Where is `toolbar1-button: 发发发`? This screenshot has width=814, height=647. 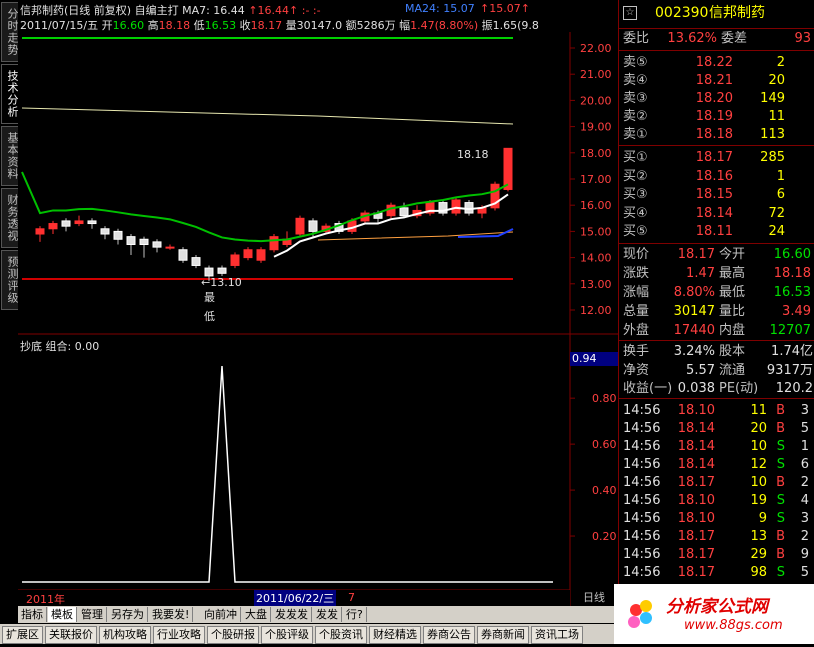 toolbar1-button: 发发发 is located at coordinates (292, 614).